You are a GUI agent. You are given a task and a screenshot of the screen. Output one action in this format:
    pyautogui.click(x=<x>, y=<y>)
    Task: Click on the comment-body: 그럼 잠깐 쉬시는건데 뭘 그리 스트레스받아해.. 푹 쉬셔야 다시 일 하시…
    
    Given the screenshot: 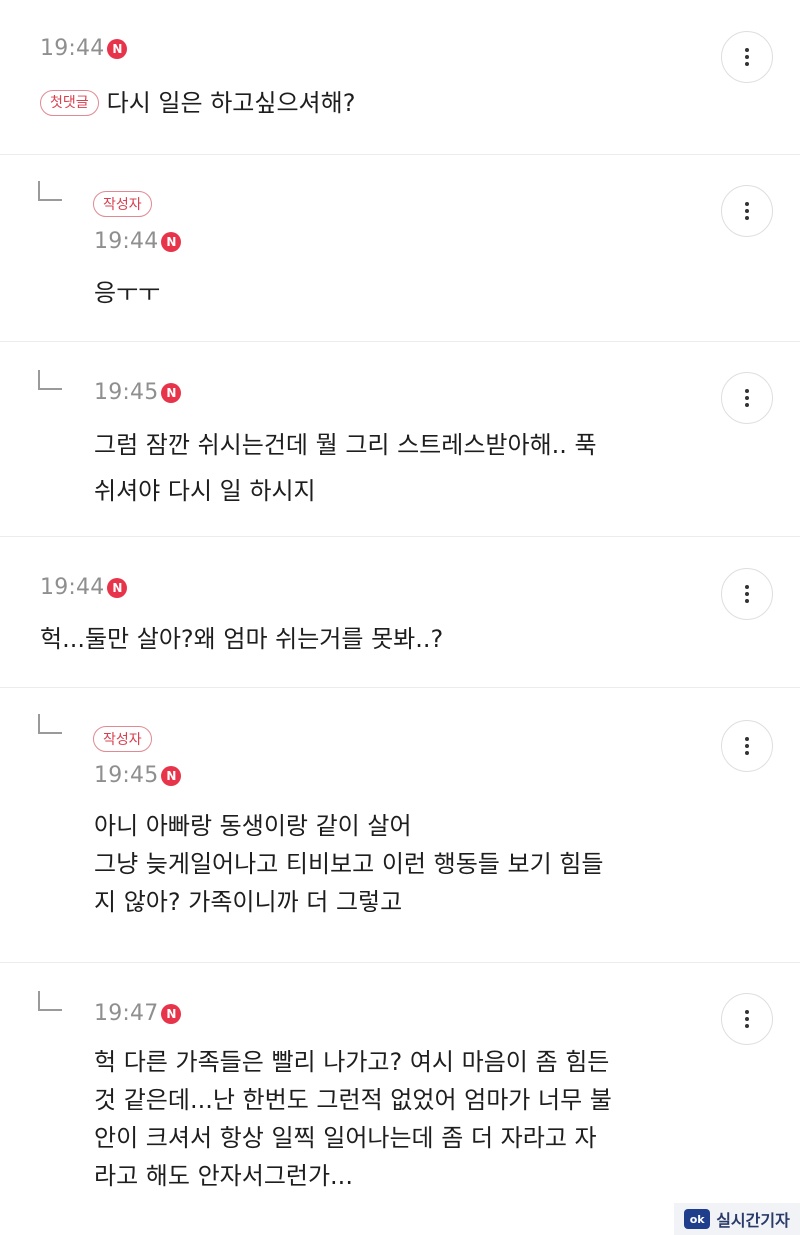 What is the action you would take?
    pyautogui.click(x=345, y=468)
    